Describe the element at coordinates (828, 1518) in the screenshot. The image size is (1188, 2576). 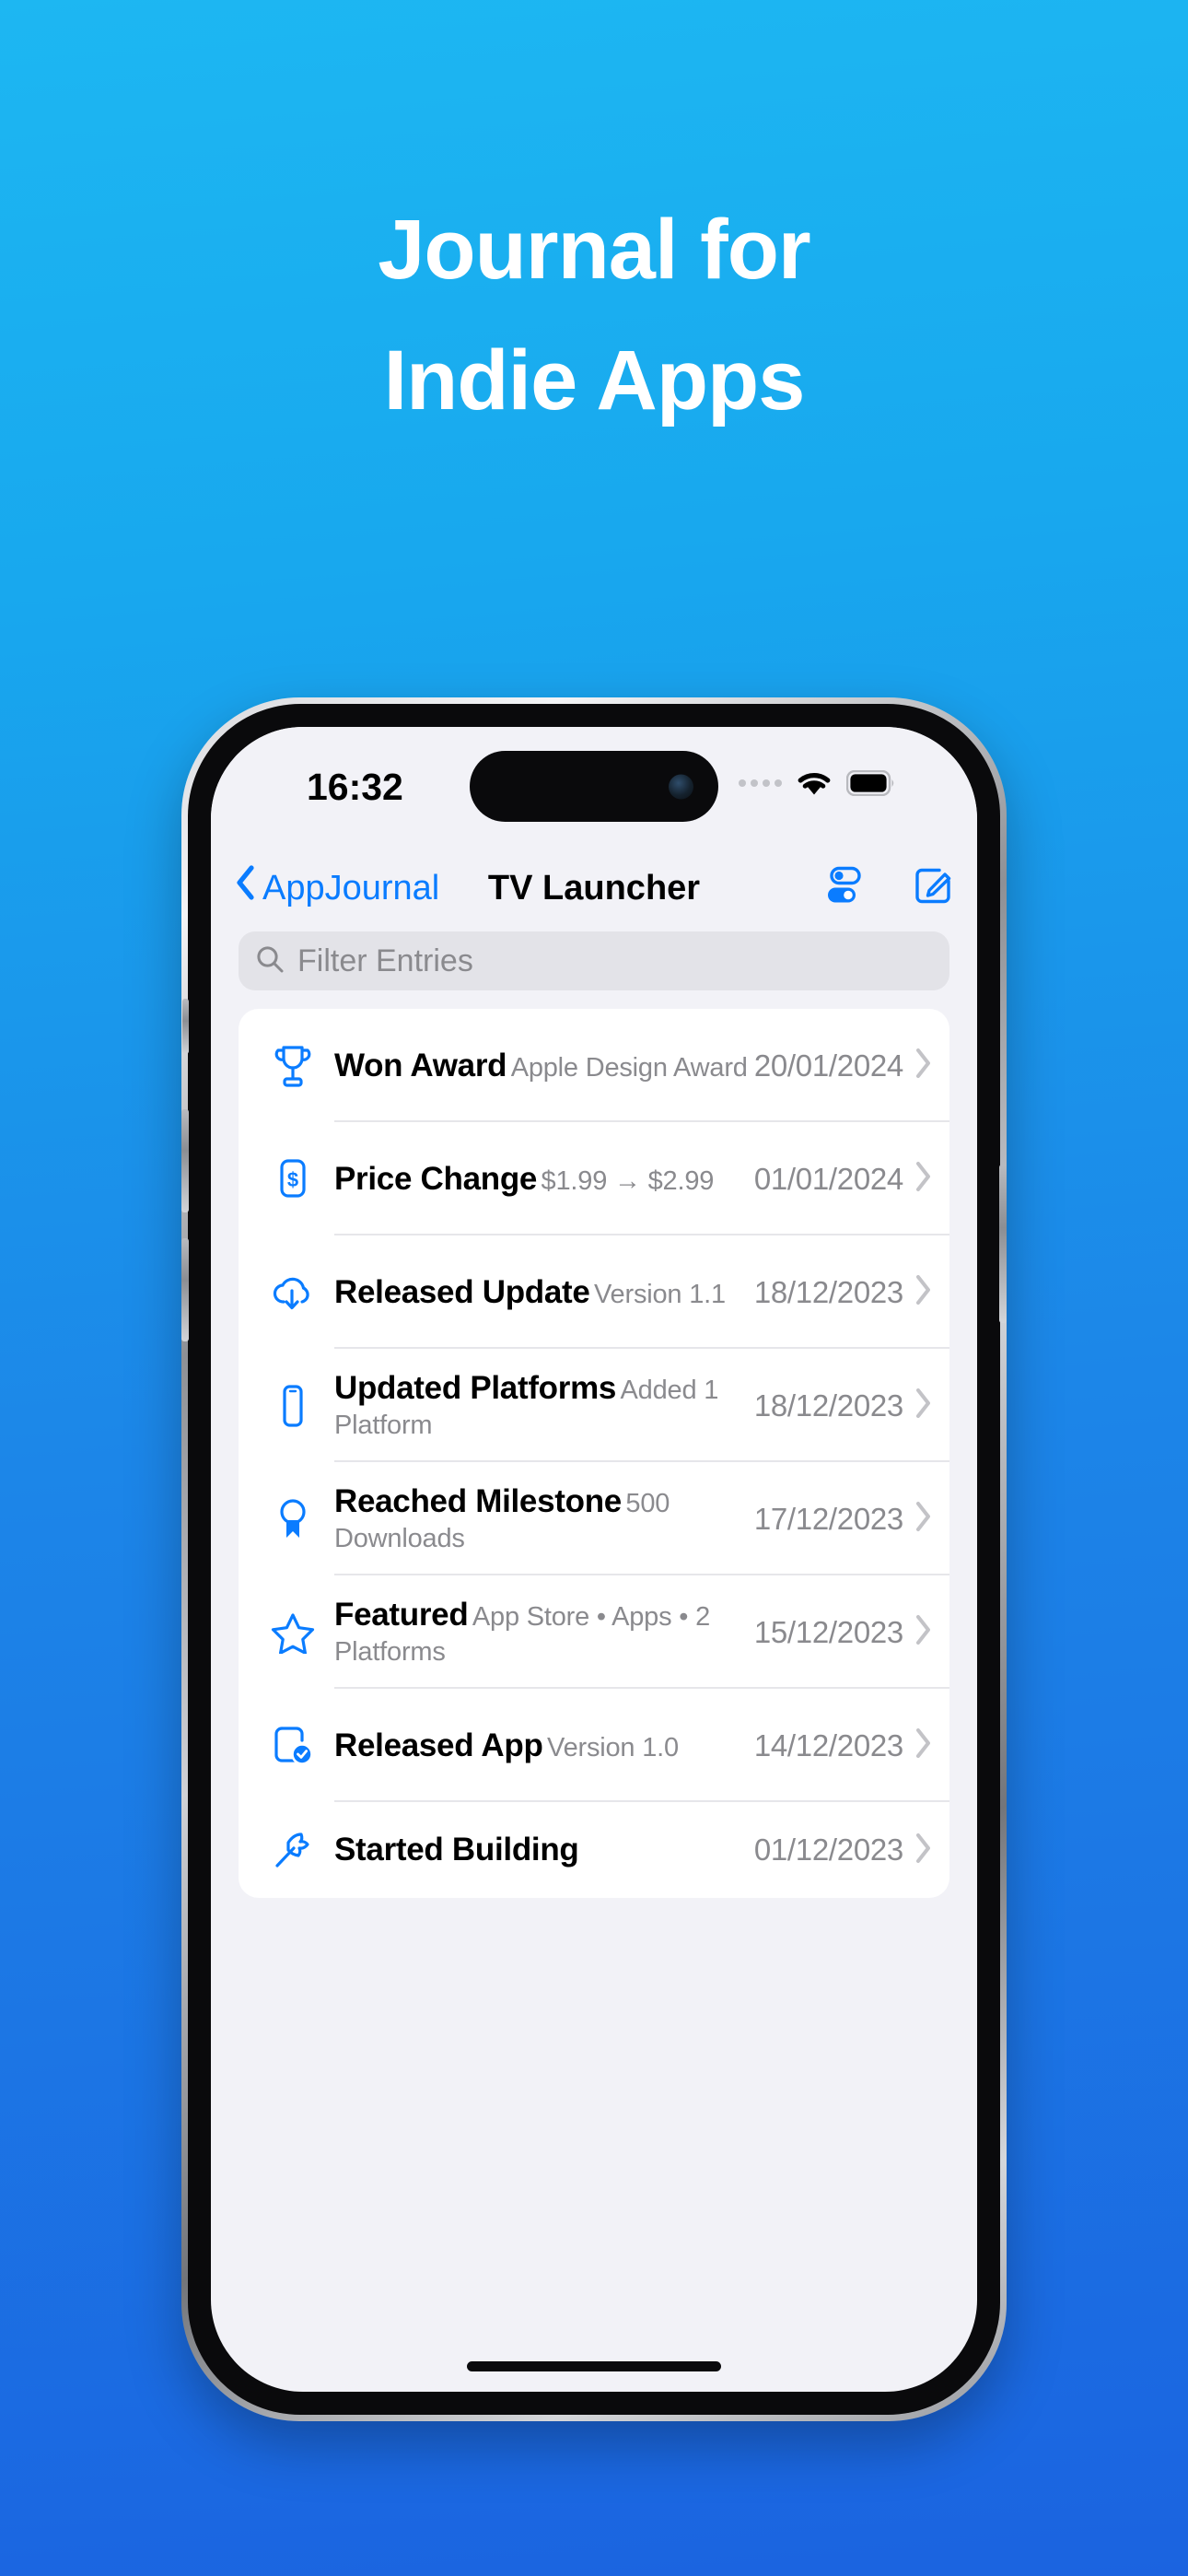
I see `entry-date: 17/12/2023` at that location.